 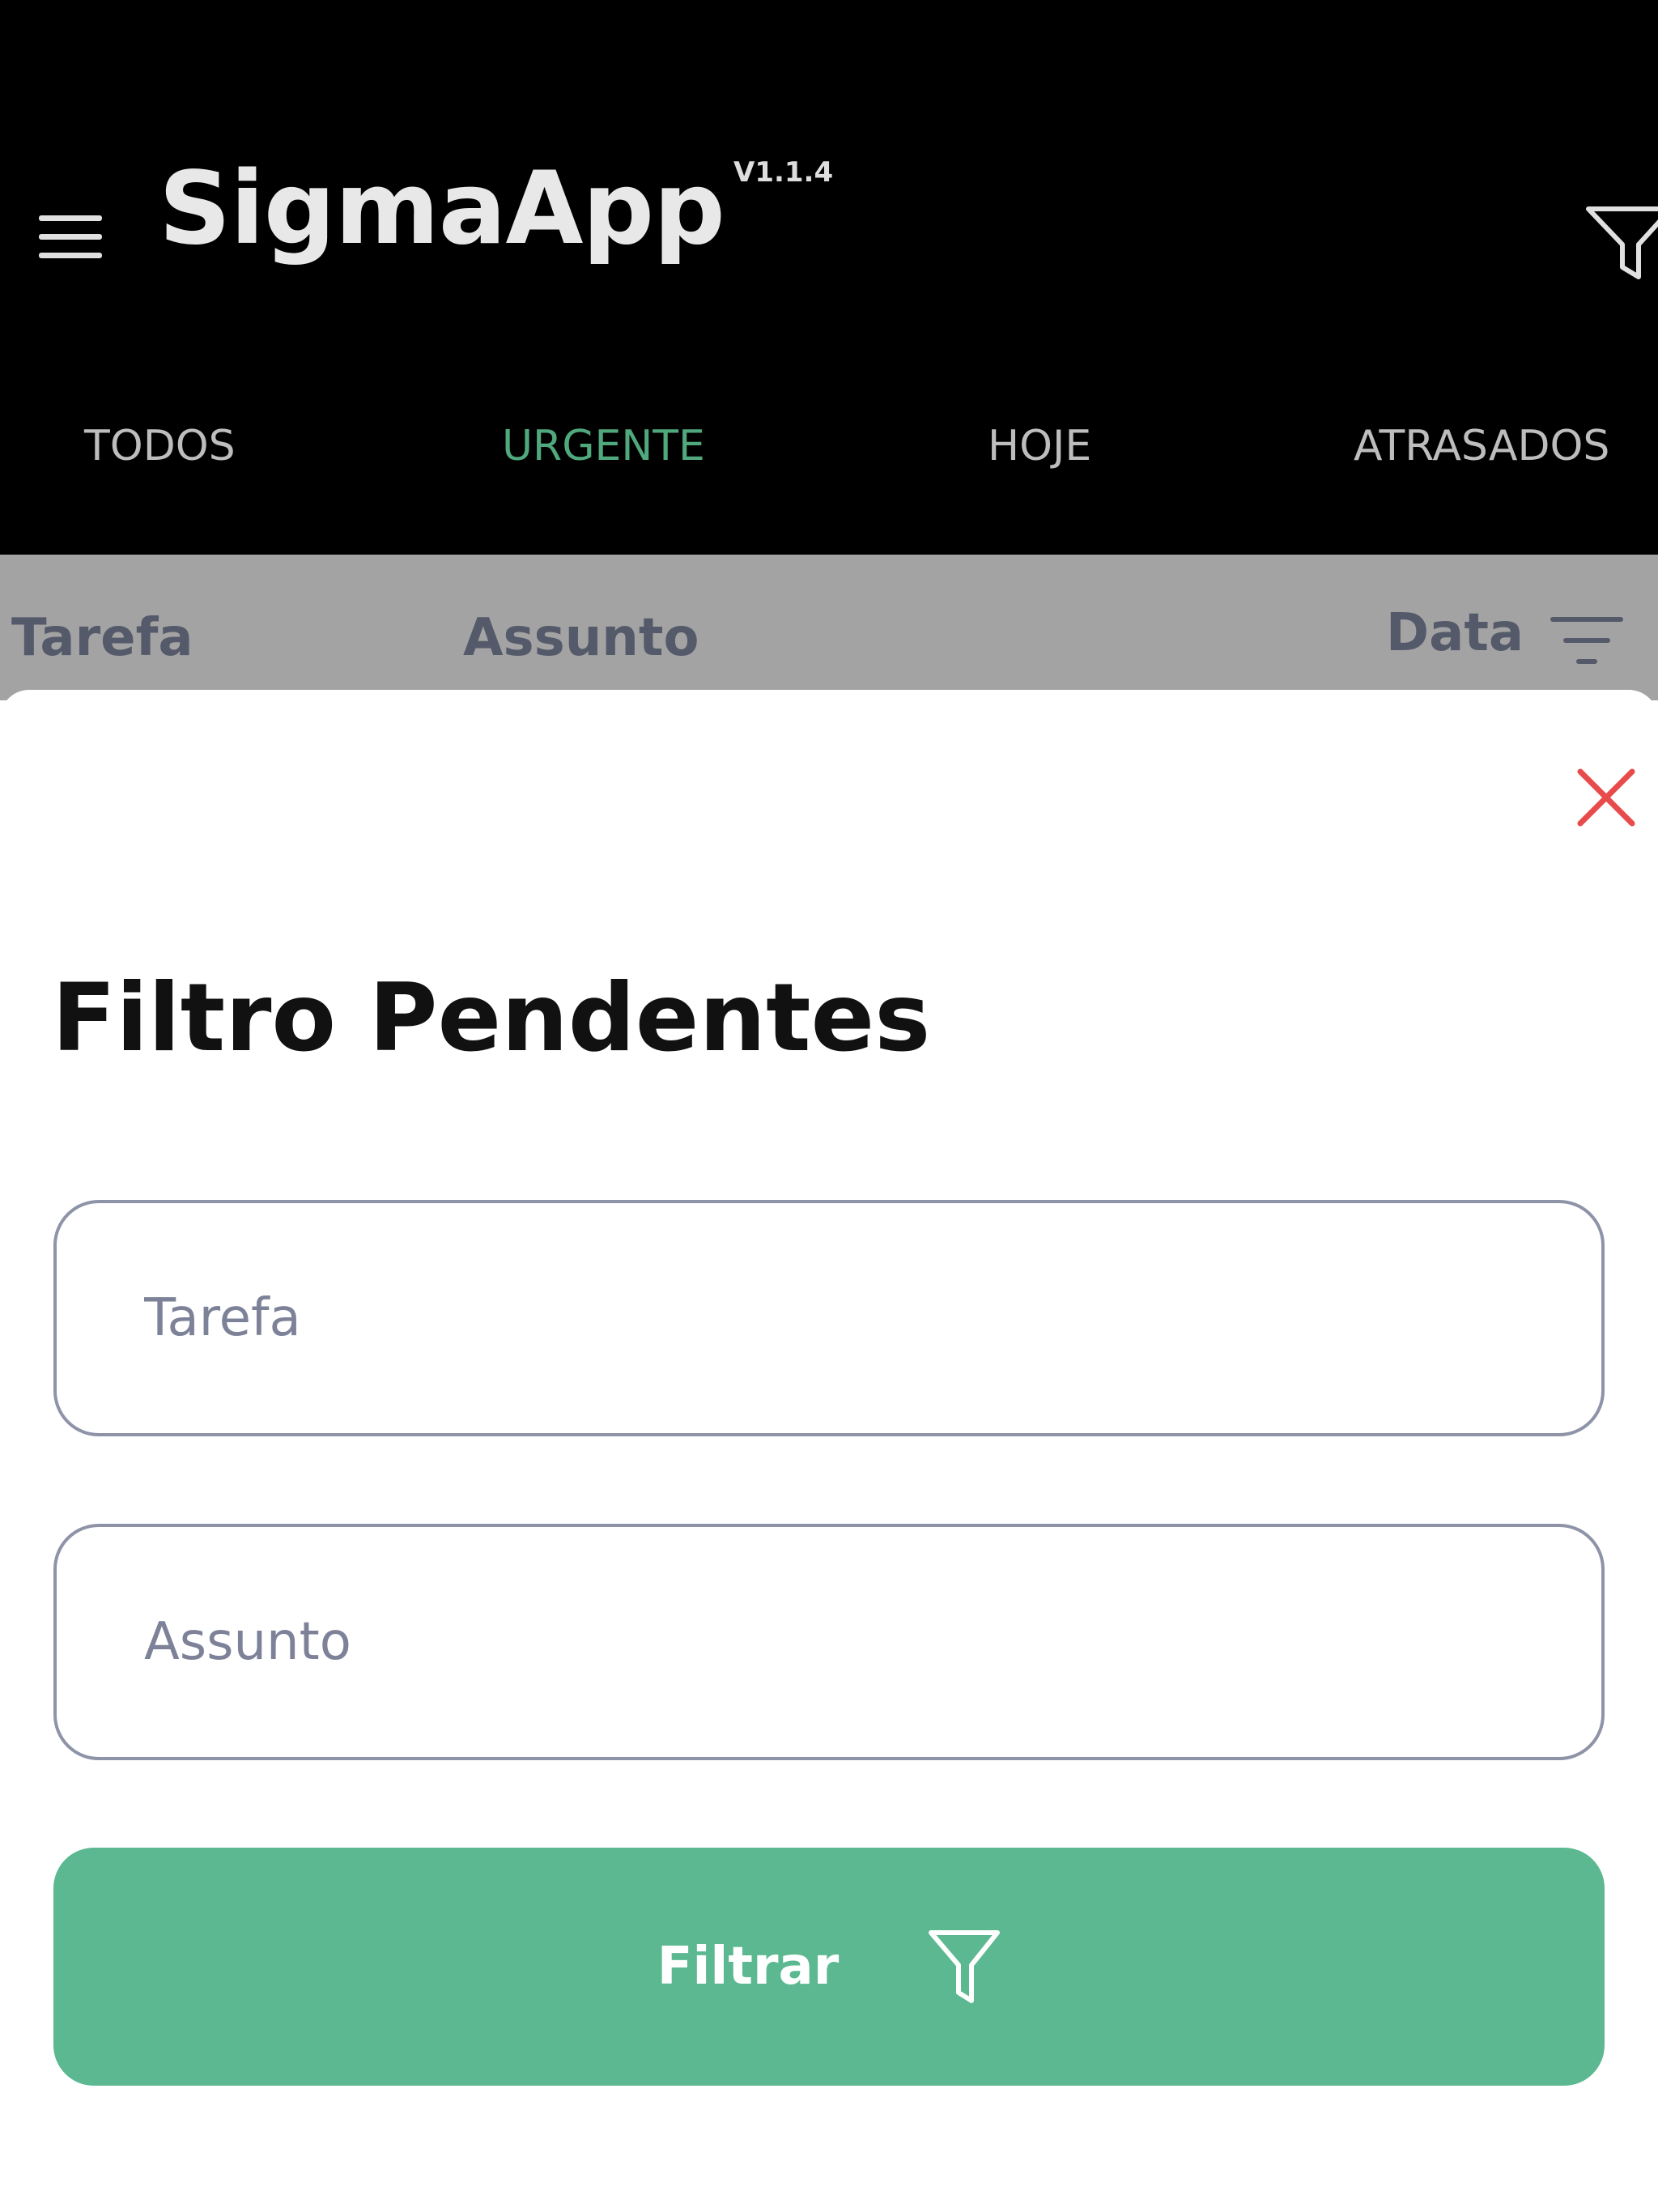 I want to click on filter-button: Filtrar, so click(x=829, y=1967).